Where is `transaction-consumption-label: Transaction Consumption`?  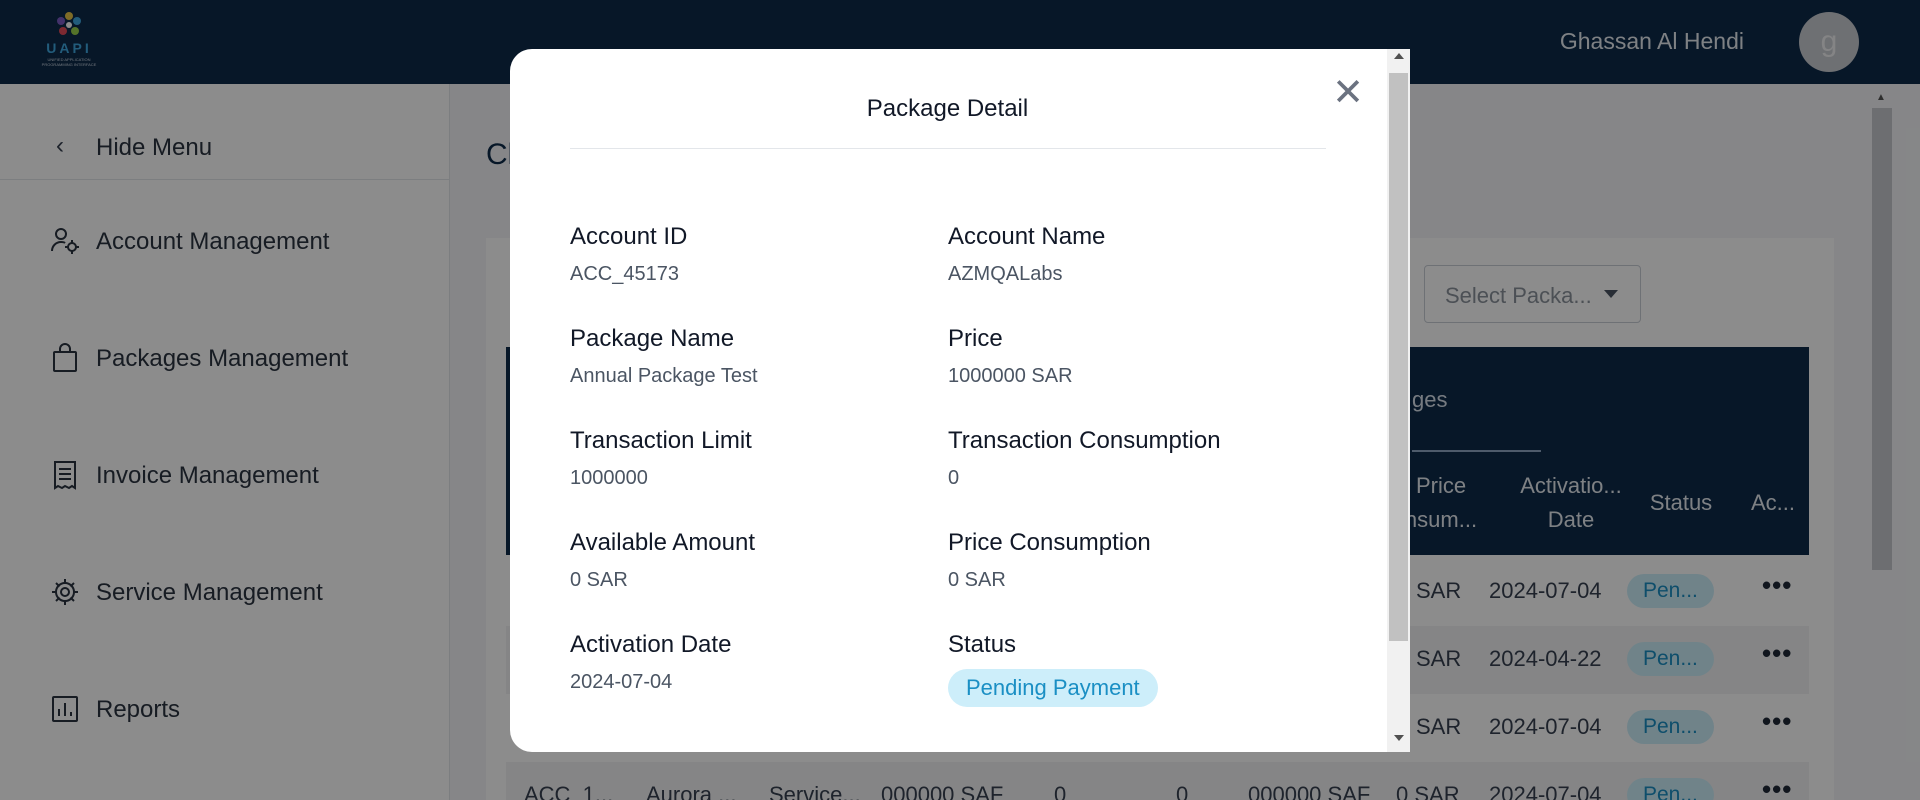 transaction-consumption-label: Transaction Consumption is located at coordinates (1084, 440).